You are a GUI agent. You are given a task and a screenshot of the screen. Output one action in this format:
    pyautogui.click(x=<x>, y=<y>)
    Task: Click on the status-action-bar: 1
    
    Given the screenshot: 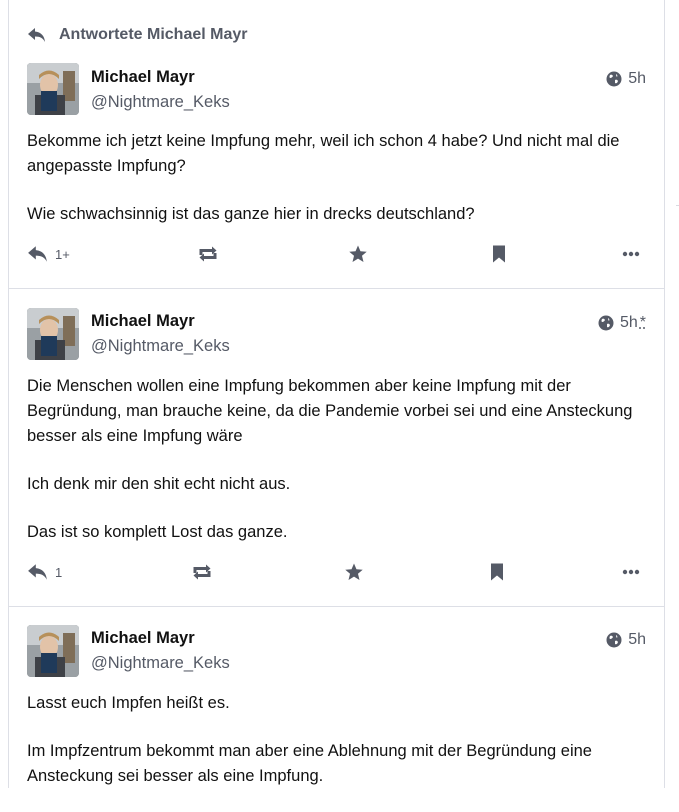 What is the action you would take?
    pyautogui.click(x=337, y=575)
    